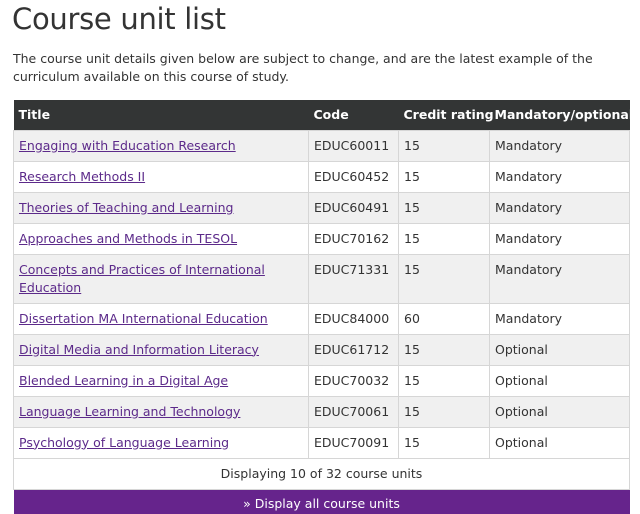  Describe the element at coordinates (123, 380) in the screenshot. I see `unit-title-link: Blended Learning in a Digital Age` at that location.